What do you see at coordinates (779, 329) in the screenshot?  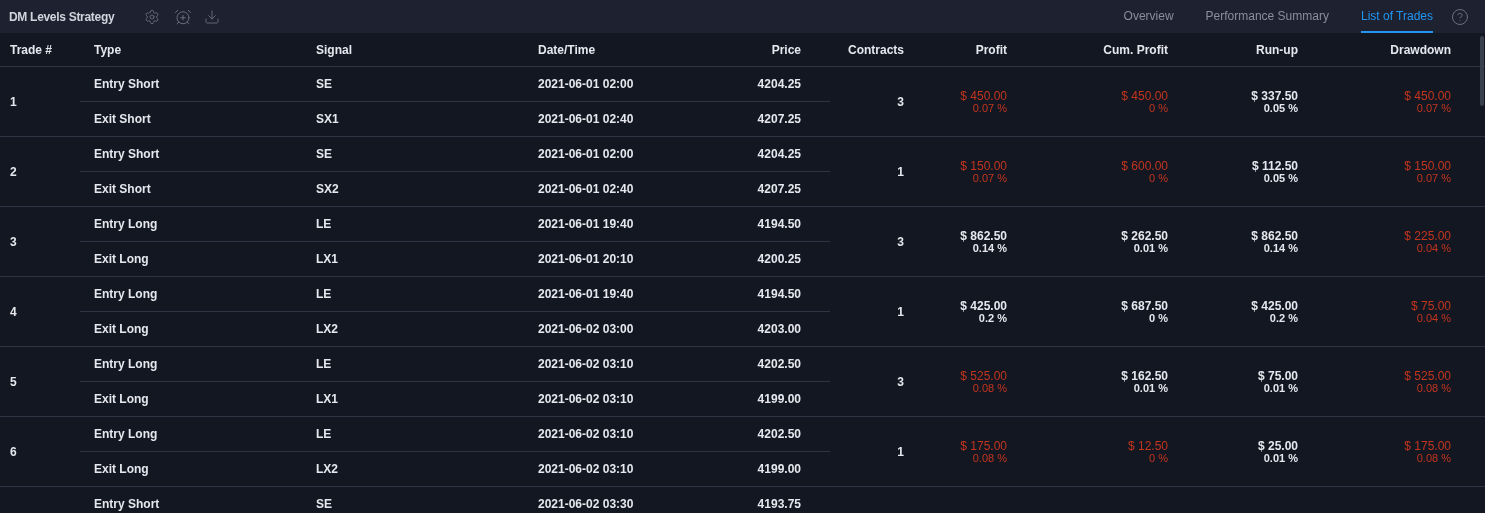 I see `price-text: 4203.00` at bounding box center [779, 329].